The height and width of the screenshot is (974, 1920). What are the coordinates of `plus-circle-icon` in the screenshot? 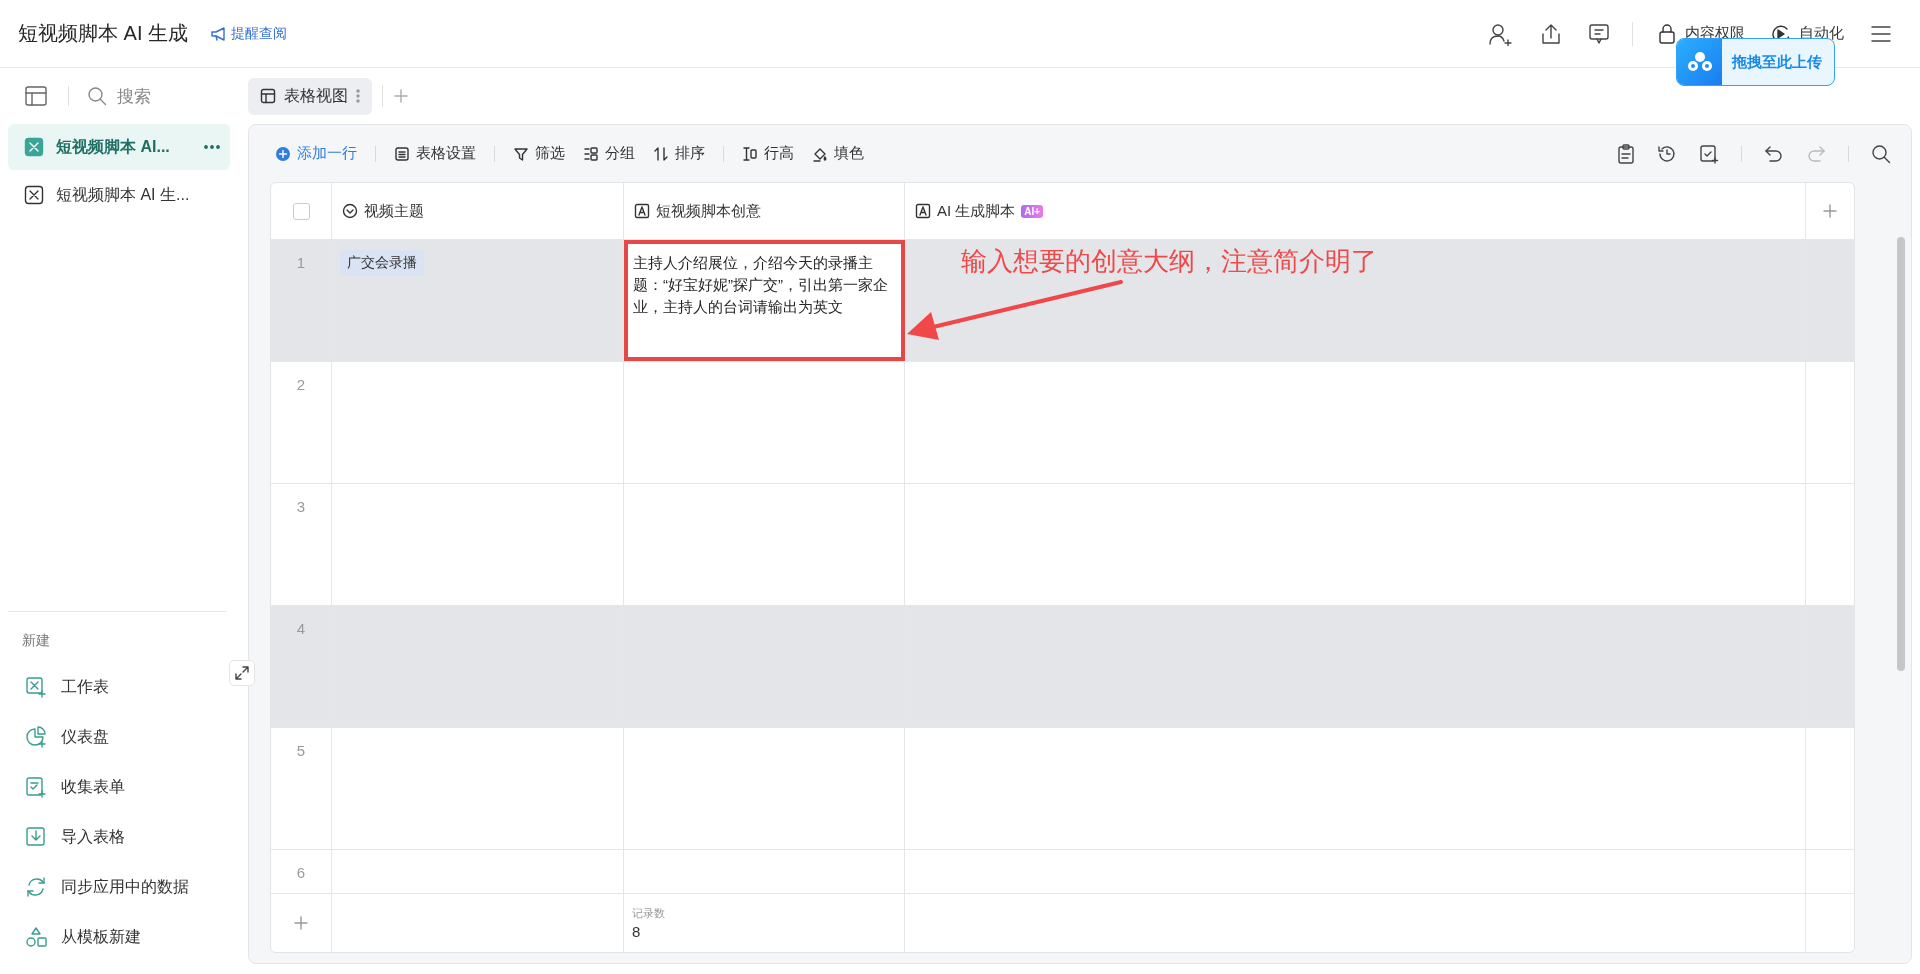 It's located at (283, 153).